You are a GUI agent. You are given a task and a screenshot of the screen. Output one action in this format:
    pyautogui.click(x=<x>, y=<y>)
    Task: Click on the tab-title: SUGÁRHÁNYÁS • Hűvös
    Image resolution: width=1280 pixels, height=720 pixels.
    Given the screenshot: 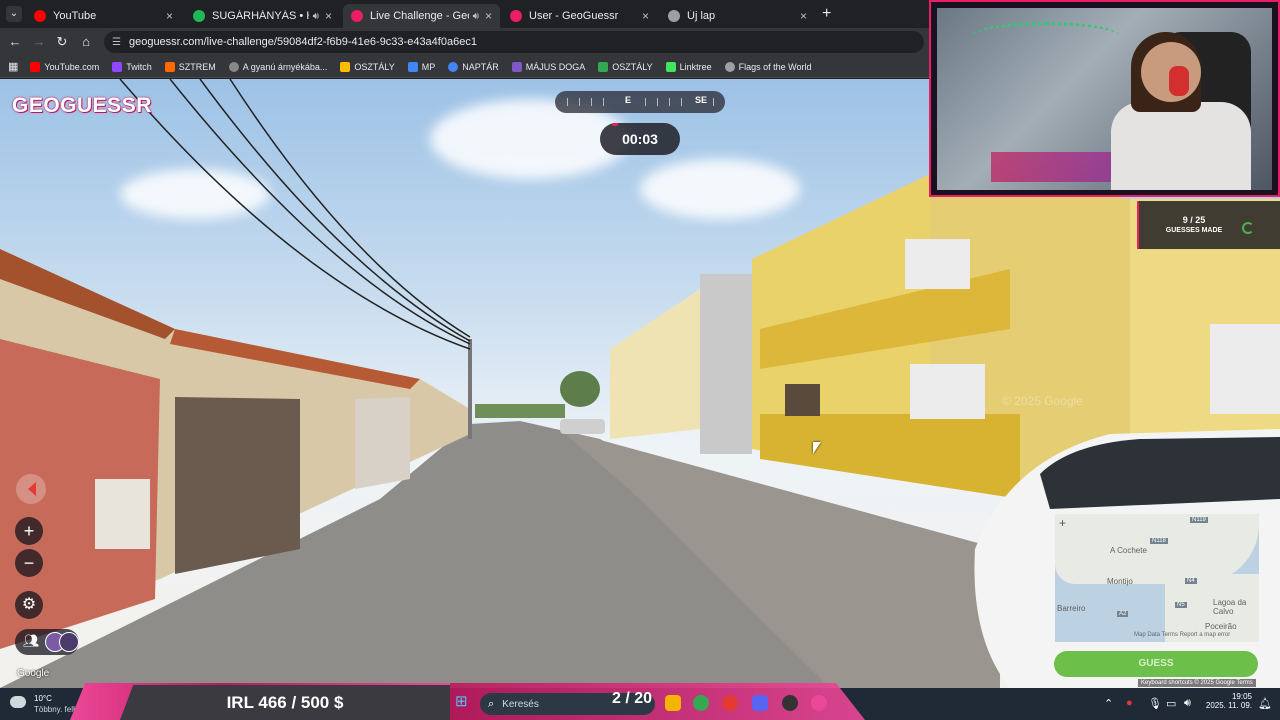 What is the action you would take?
    pyautogui.click(x=260, y=16)
    